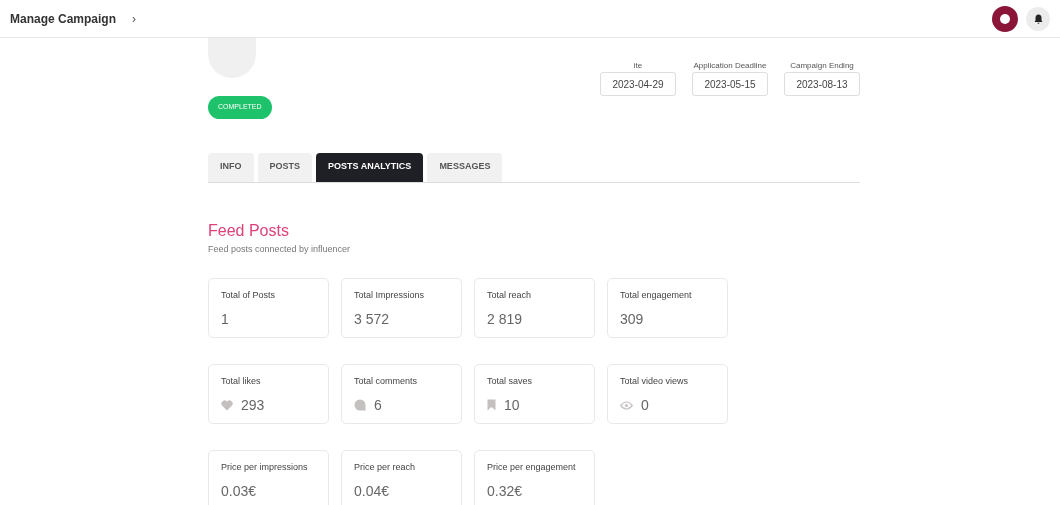 The width and height of the screenshot is (1060, 505). Describe the element at coordinates (284, 167) in the screenshot. I see `tab: POSTS` at that location.